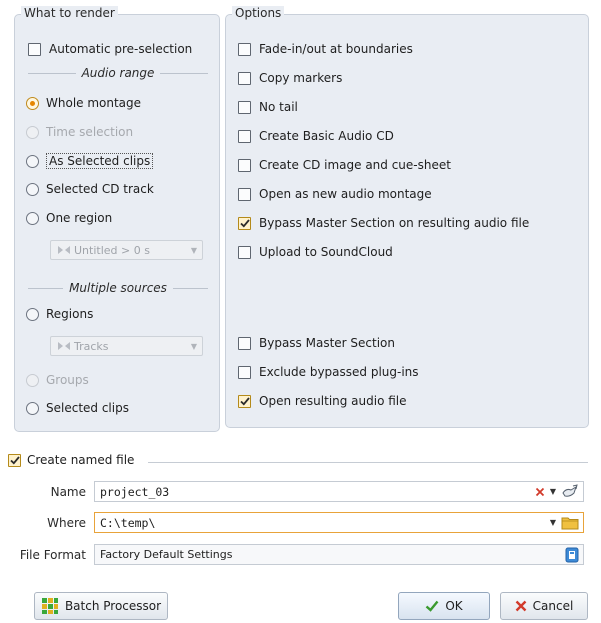 Image resolution: width=601 pixels, height=623 pixels. I want to click on radio-one-region: One region, so click(69, 218).